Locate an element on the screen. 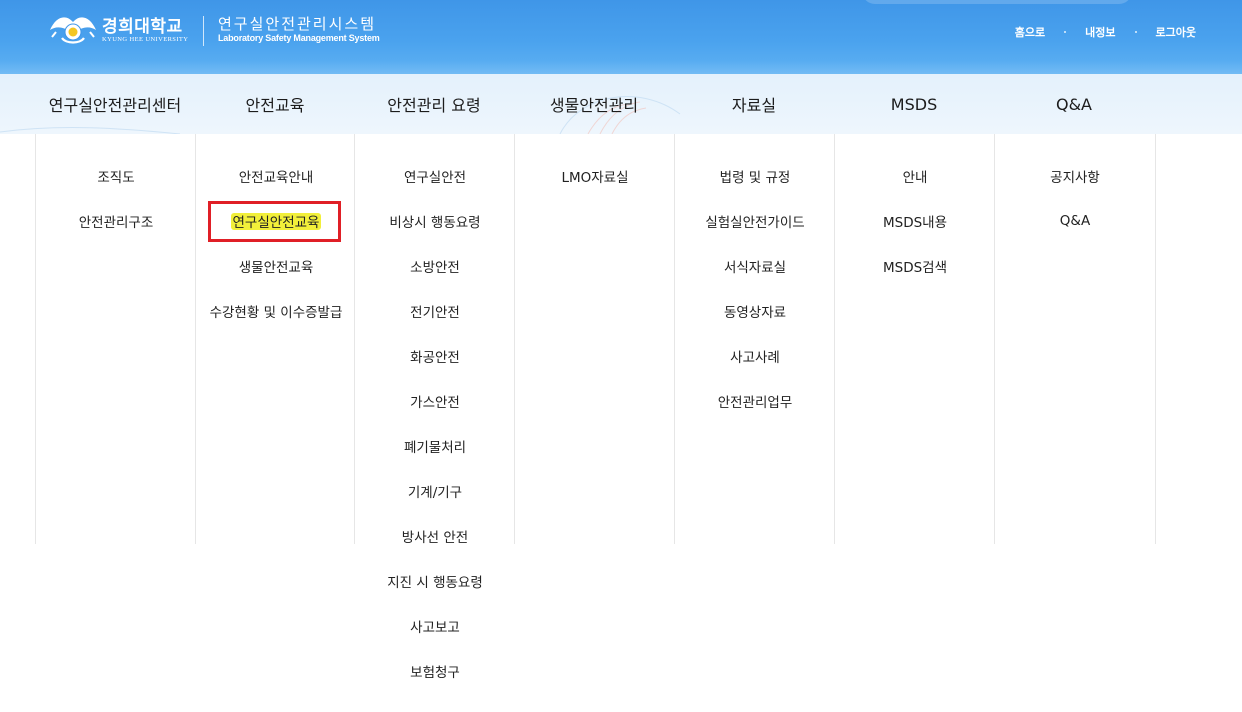  utility-links: 홈으로 내정보 로그아웃 is located at coordinates (1105, 32).